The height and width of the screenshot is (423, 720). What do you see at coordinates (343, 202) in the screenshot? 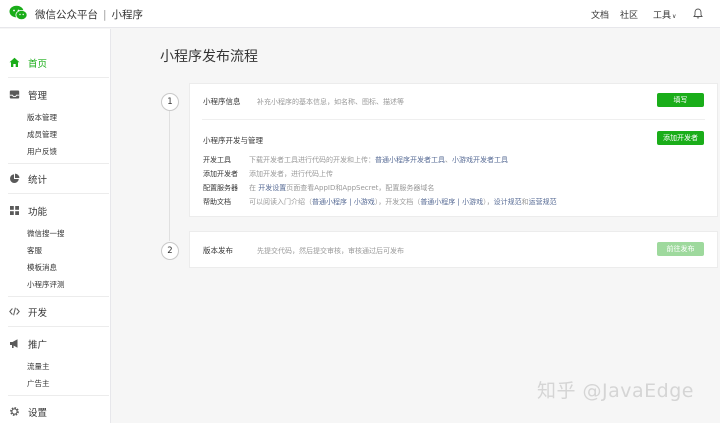
I see `intro-link: 普通小程序 | 小游戏` at bounding box center [343, 202].